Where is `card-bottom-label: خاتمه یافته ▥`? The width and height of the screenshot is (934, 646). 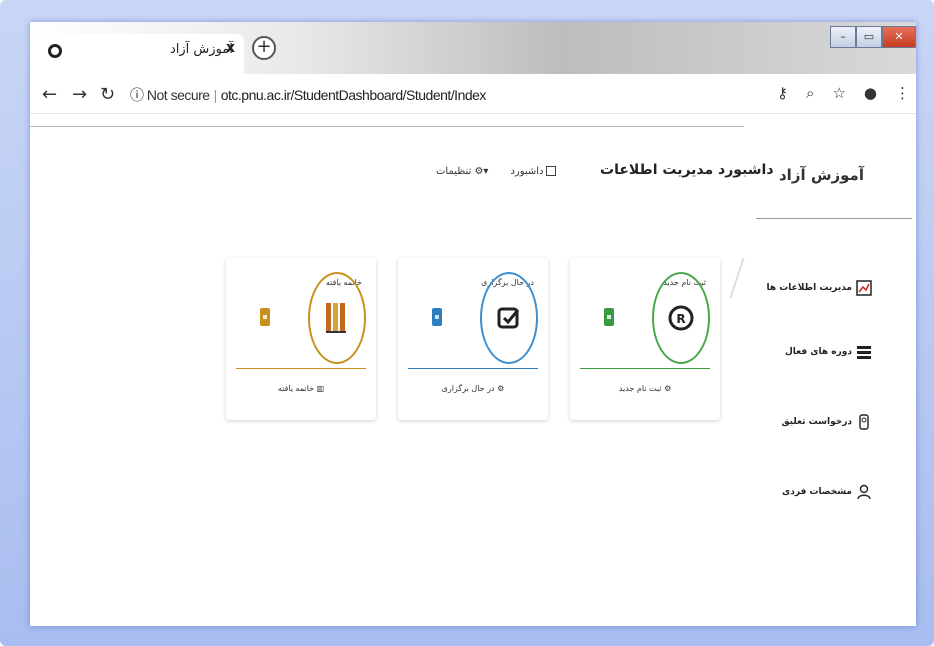
card-bottom-label: خاتمه یافته ▥ is located at coordinates (301, 388).